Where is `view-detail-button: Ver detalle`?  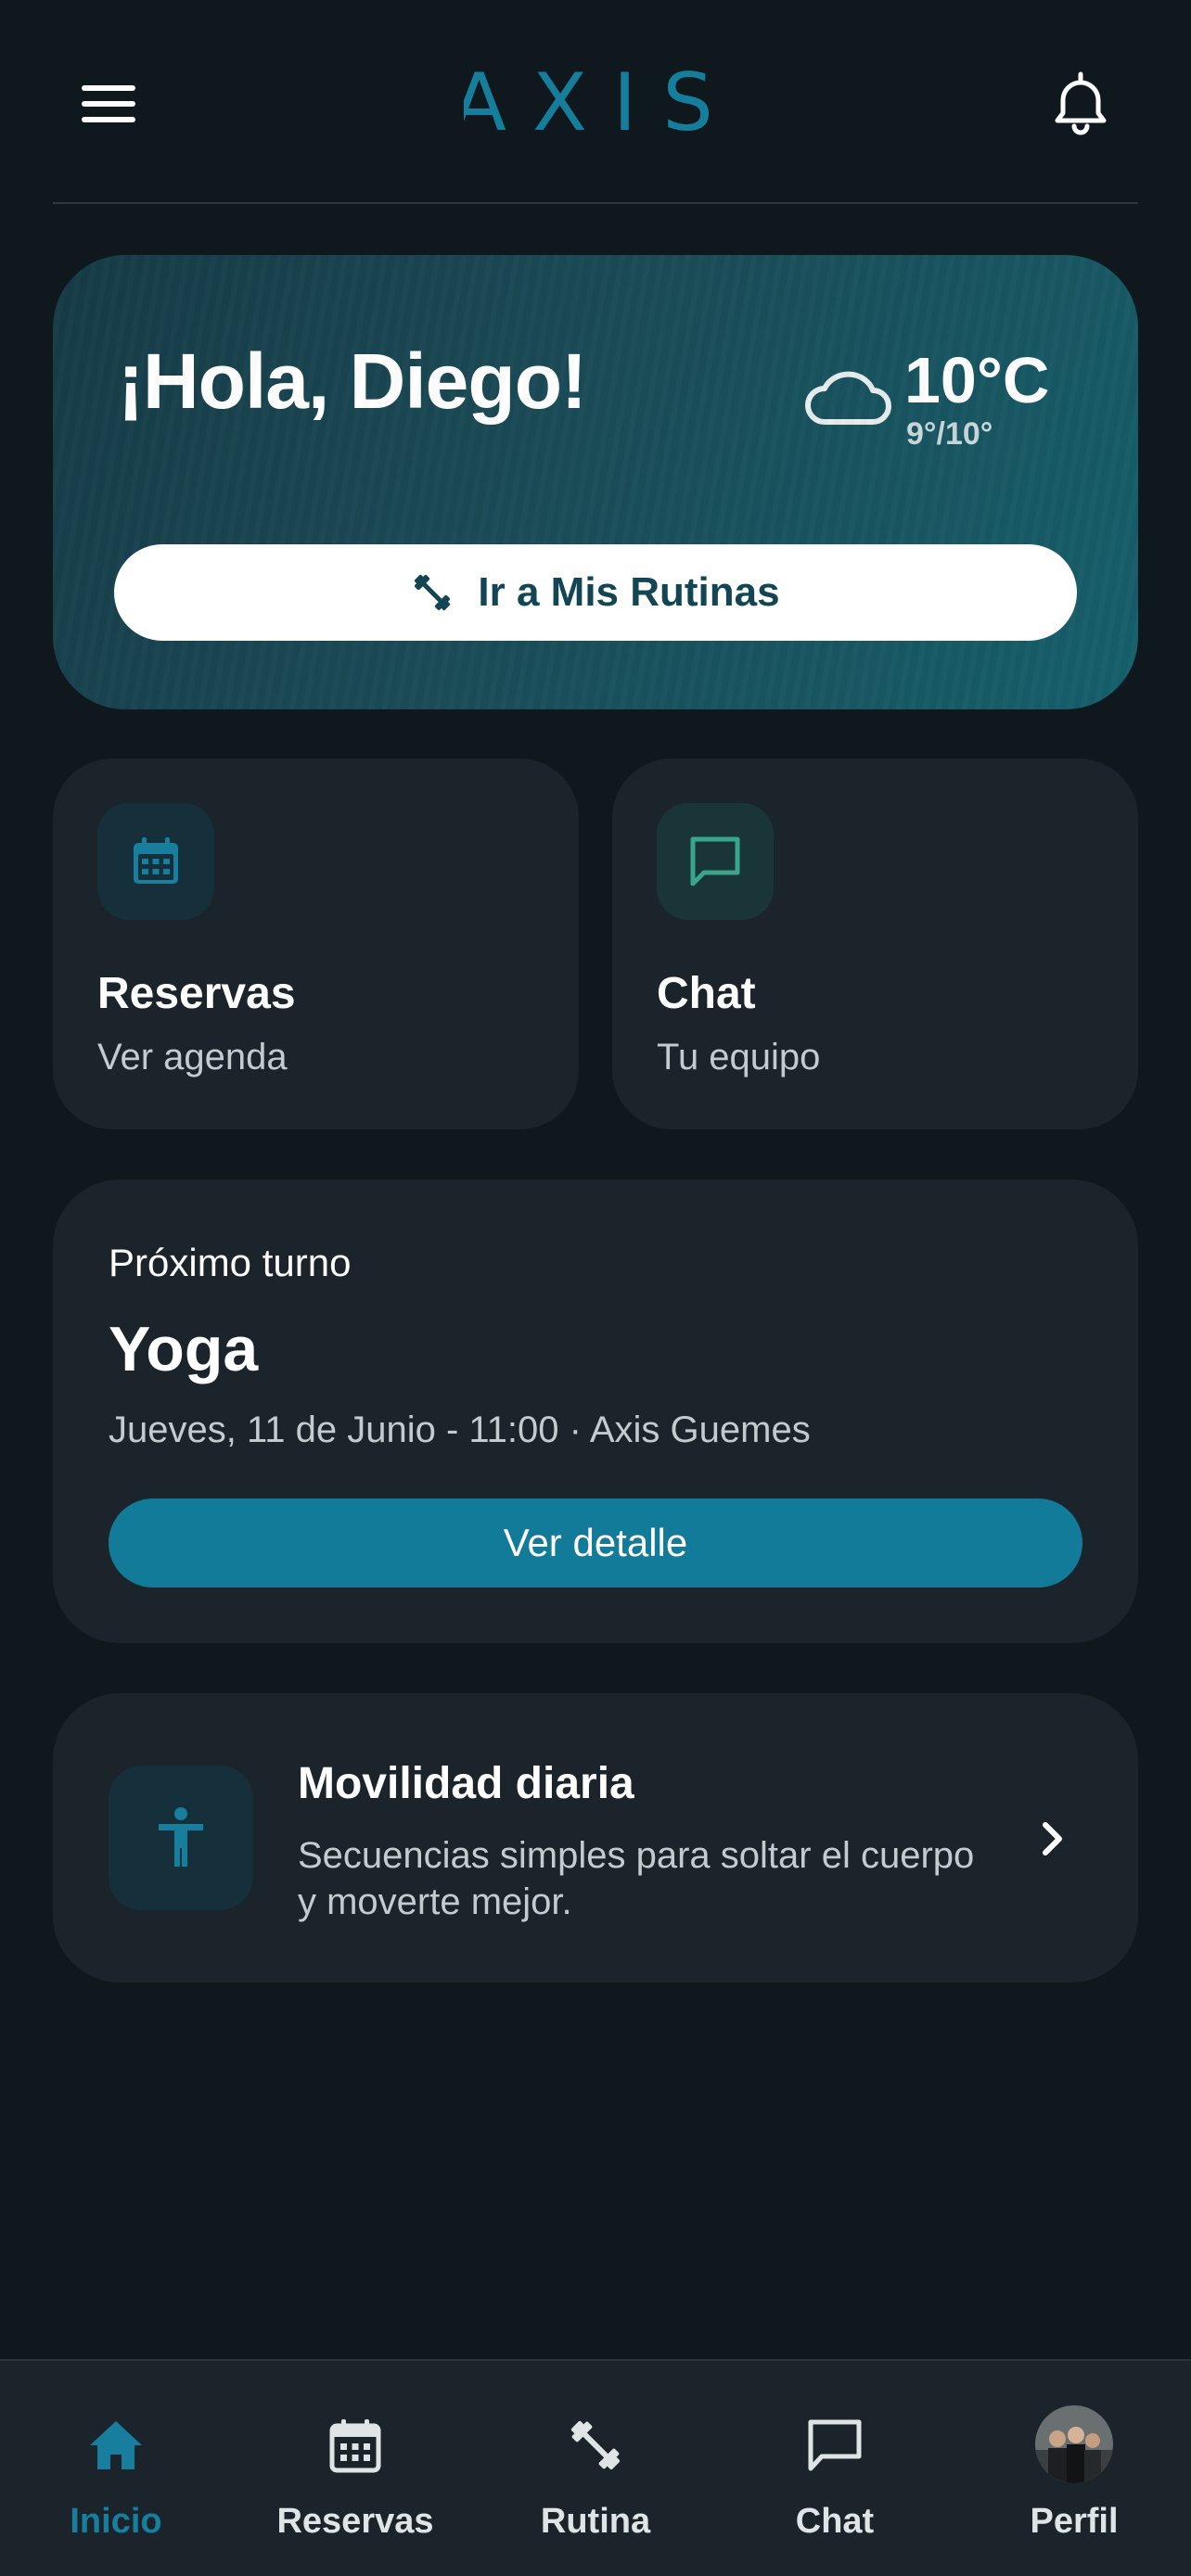
view-detail-button: Ver detalle is located at coordinates (595, 1543).